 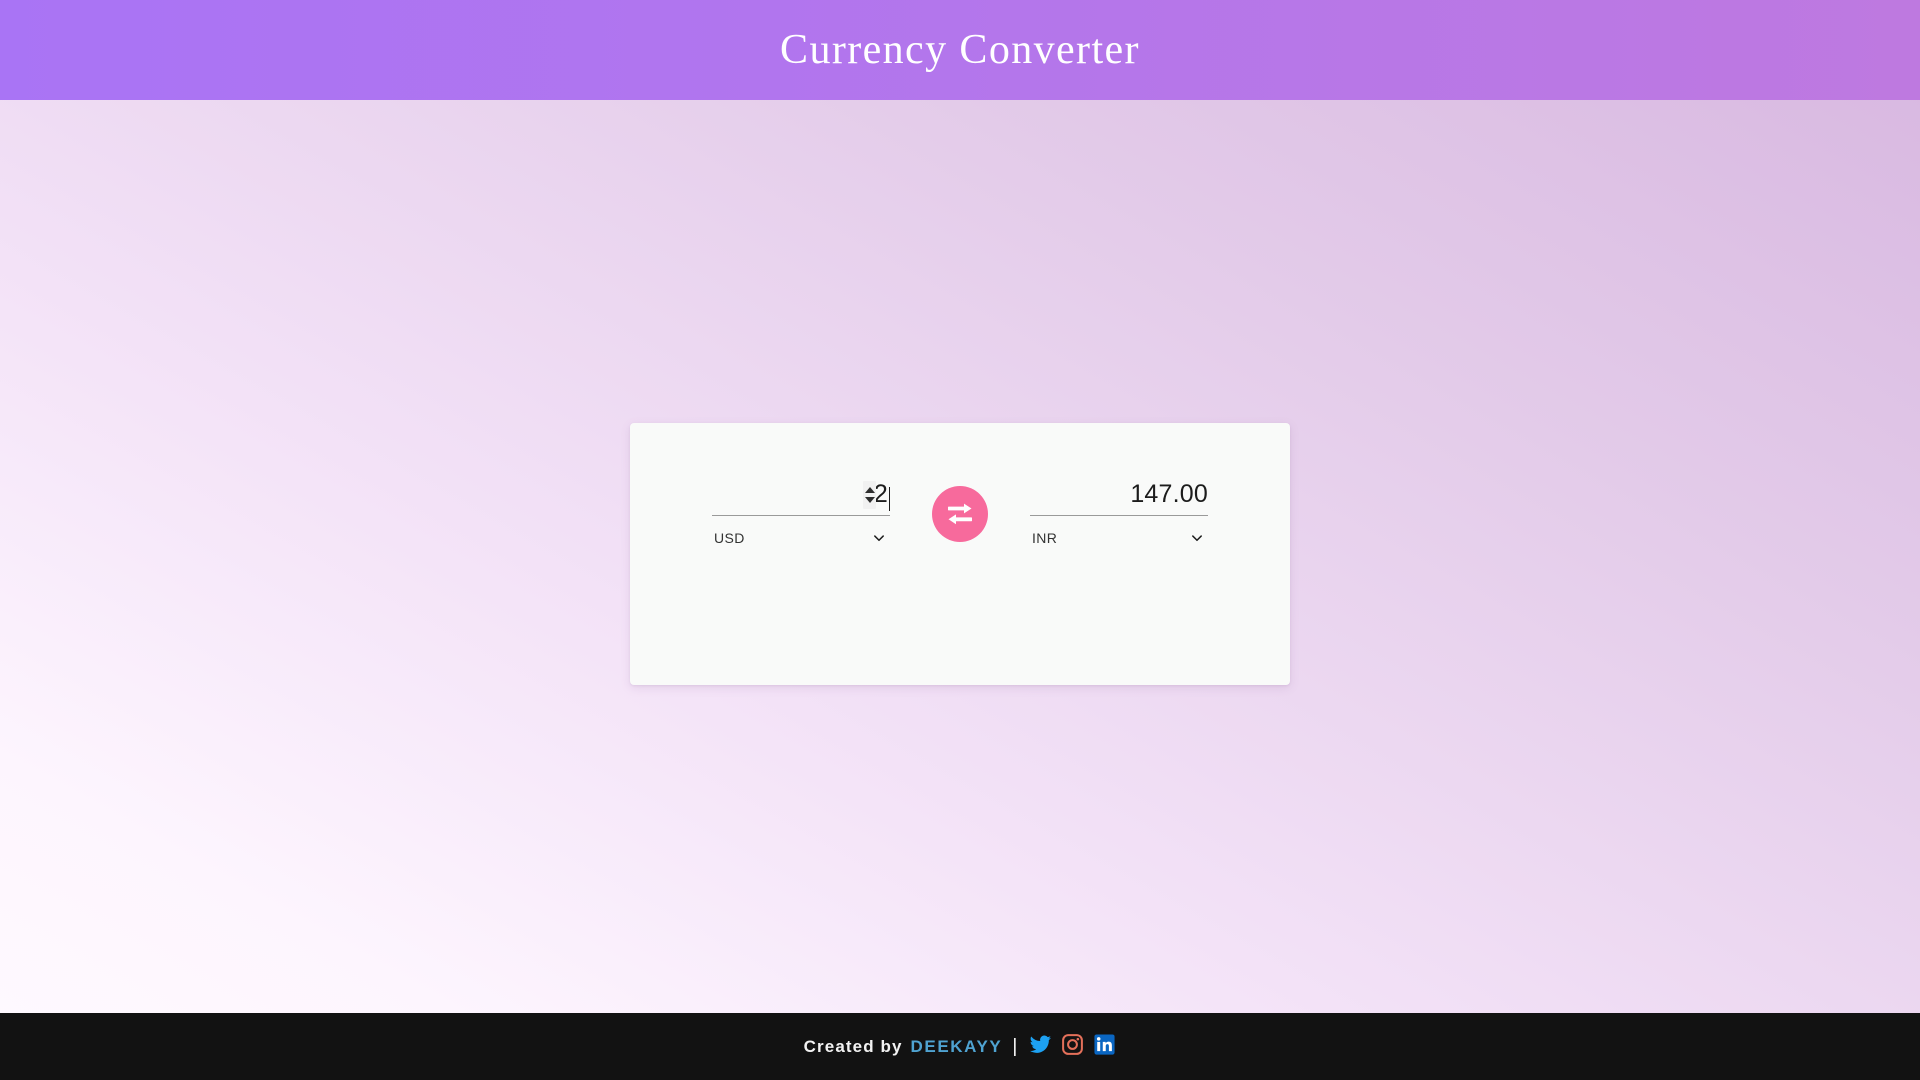 I want to click on footer-credit: Created by DEEKAYY |, so click(x=960, y=1047).